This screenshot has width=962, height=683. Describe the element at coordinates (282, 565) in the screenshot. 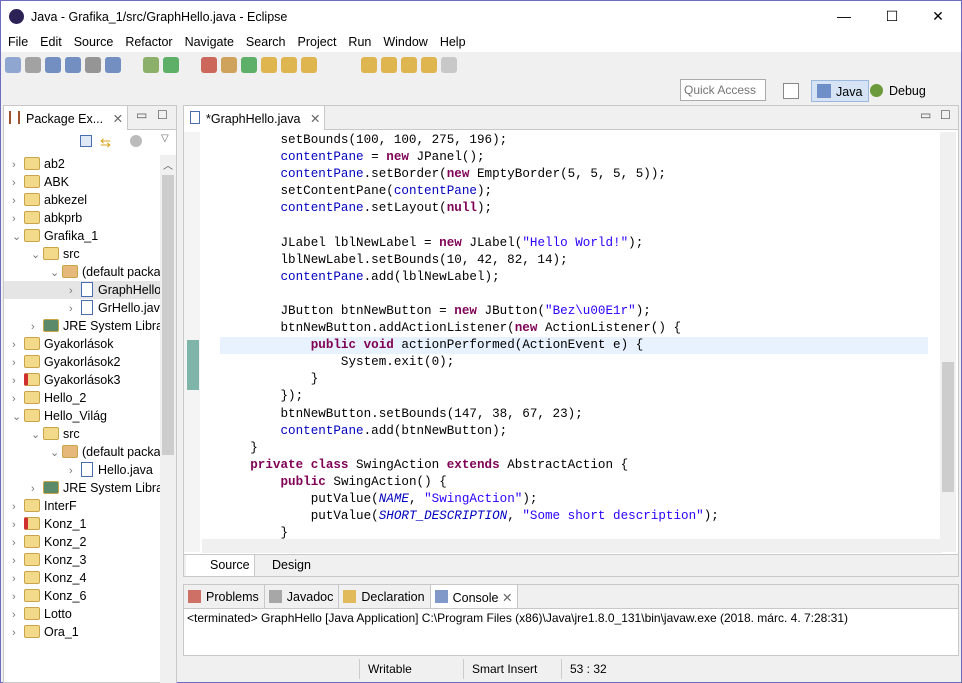

I see `tab-design: Design` at that location.